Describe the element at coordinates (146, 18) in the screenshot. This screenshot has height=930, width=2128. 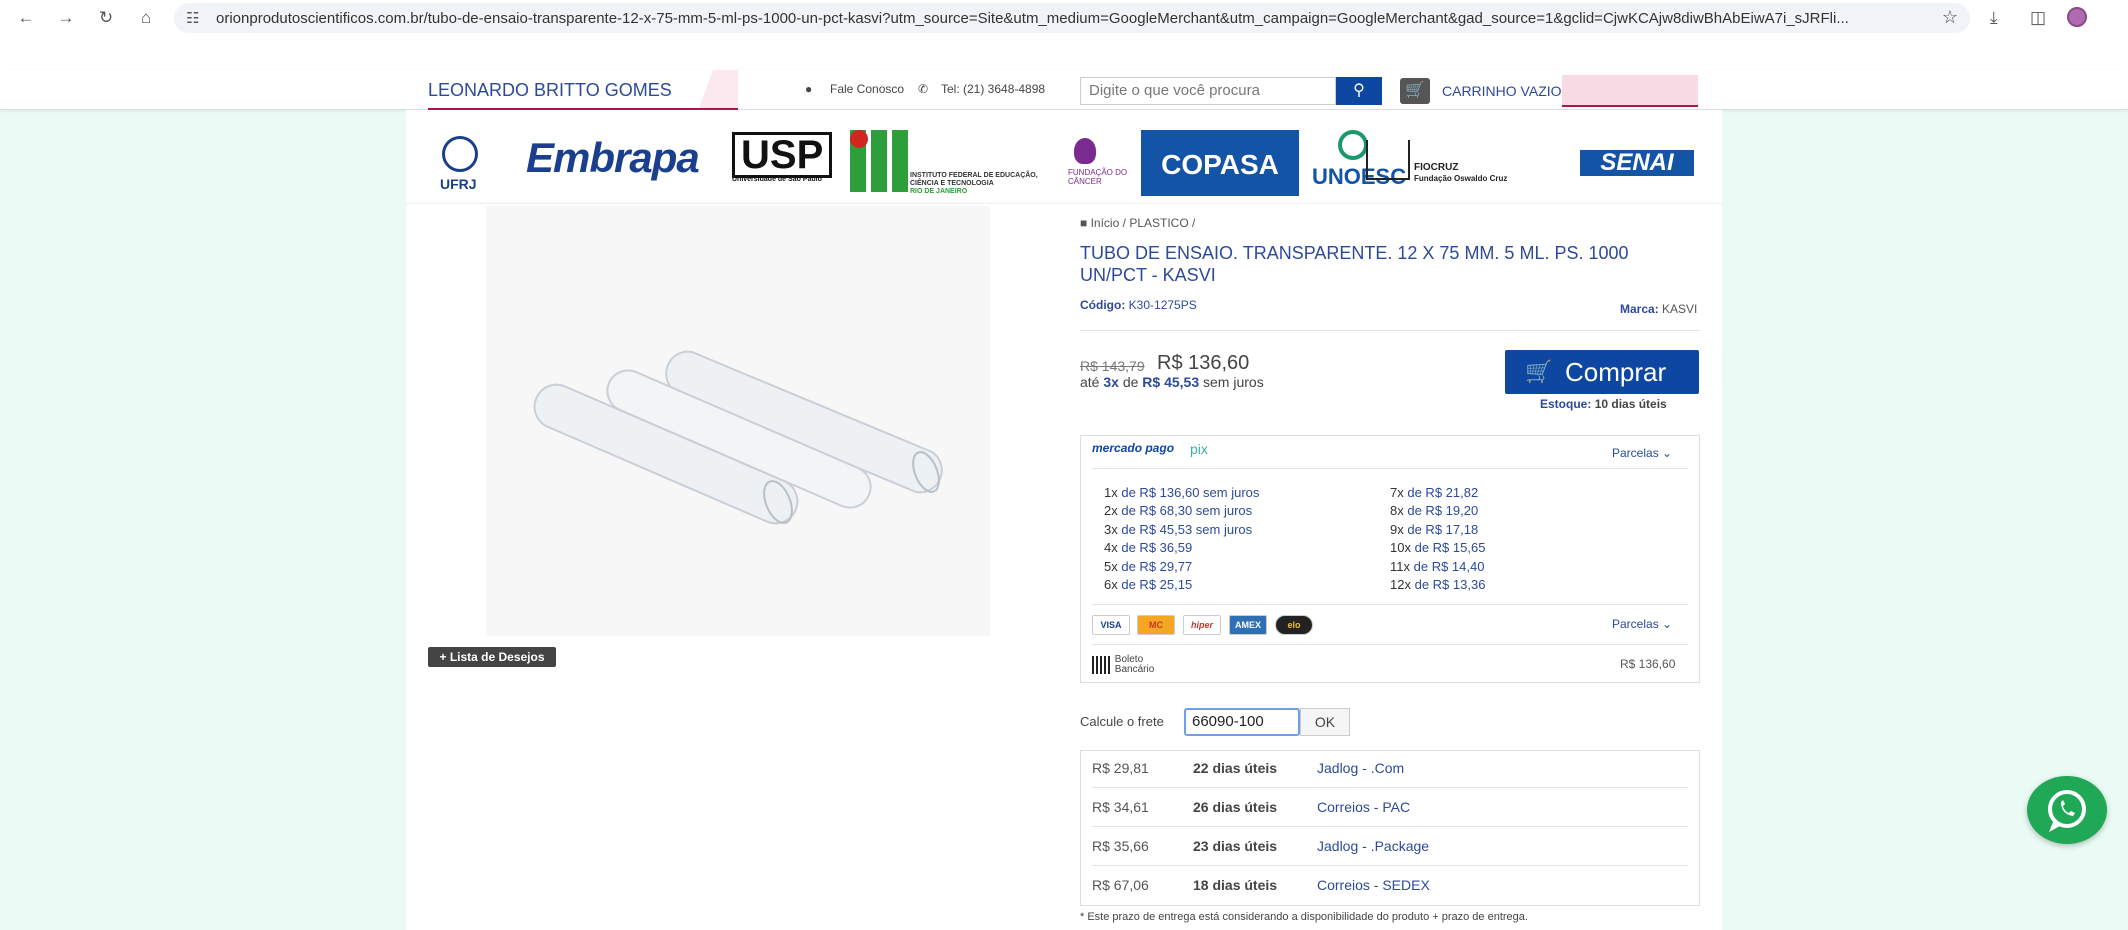
I see `home-icon: ⌂` at that location.